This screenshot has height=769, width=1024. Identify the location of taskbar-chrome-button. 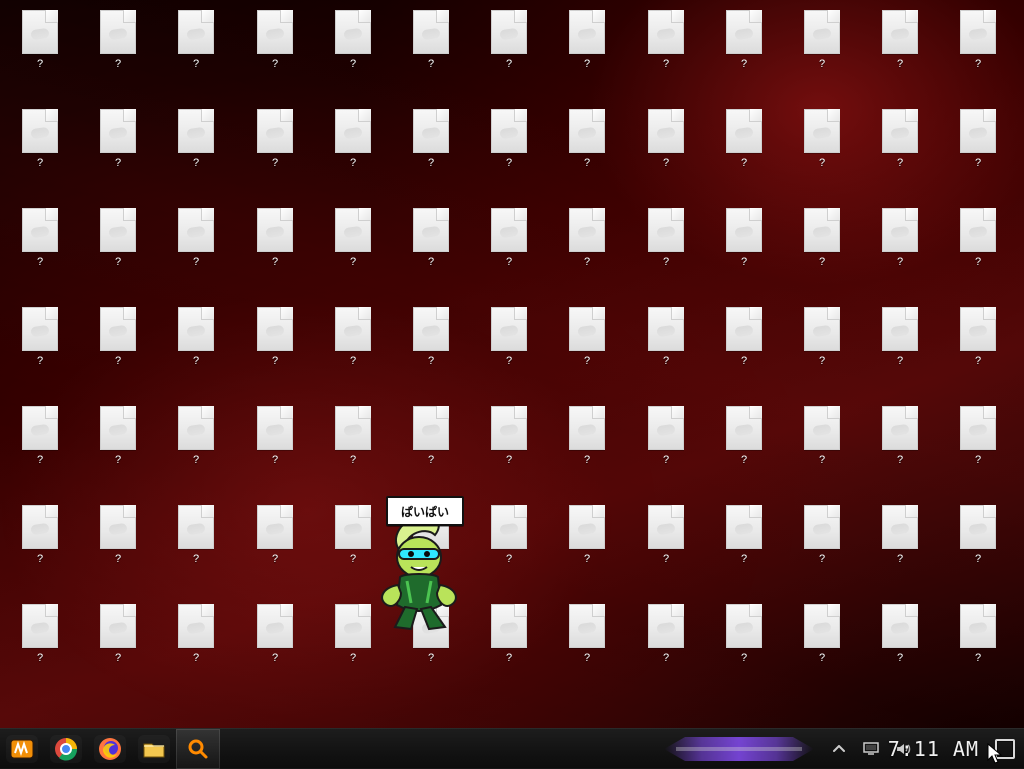
(66, 749).